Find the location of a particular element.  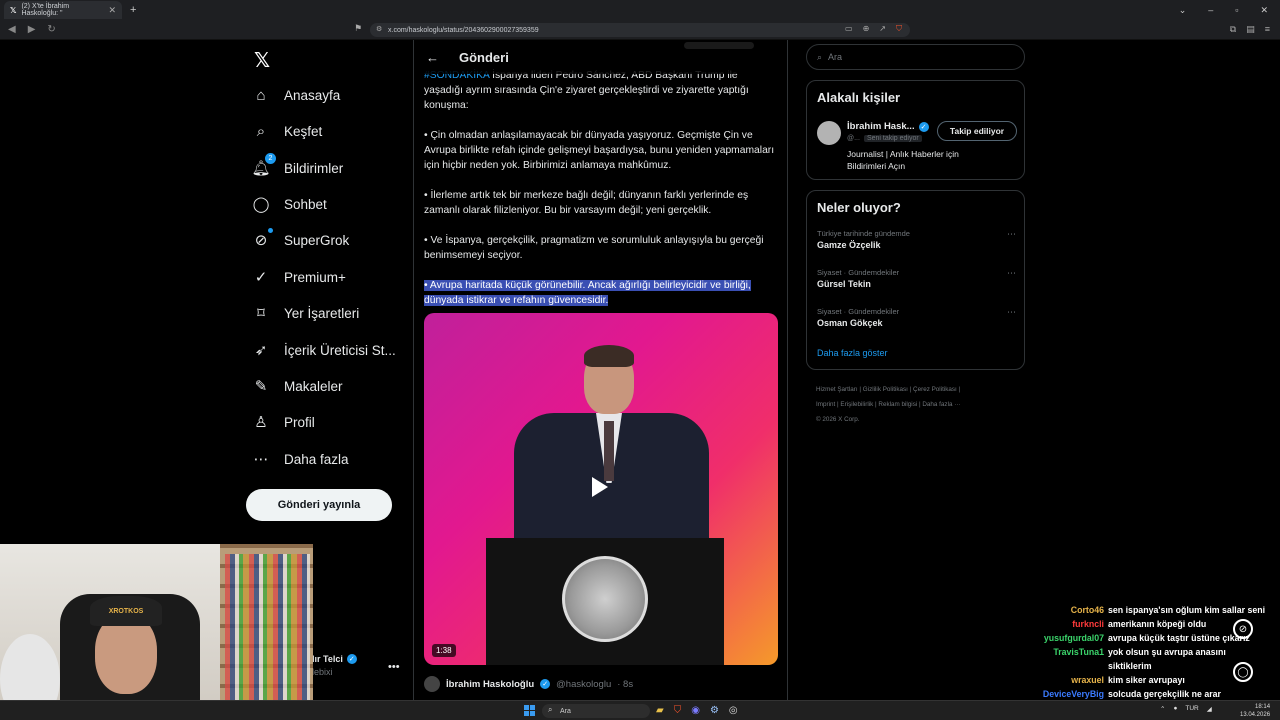

mic-icon: ● is located at coordinates (1175, 709).